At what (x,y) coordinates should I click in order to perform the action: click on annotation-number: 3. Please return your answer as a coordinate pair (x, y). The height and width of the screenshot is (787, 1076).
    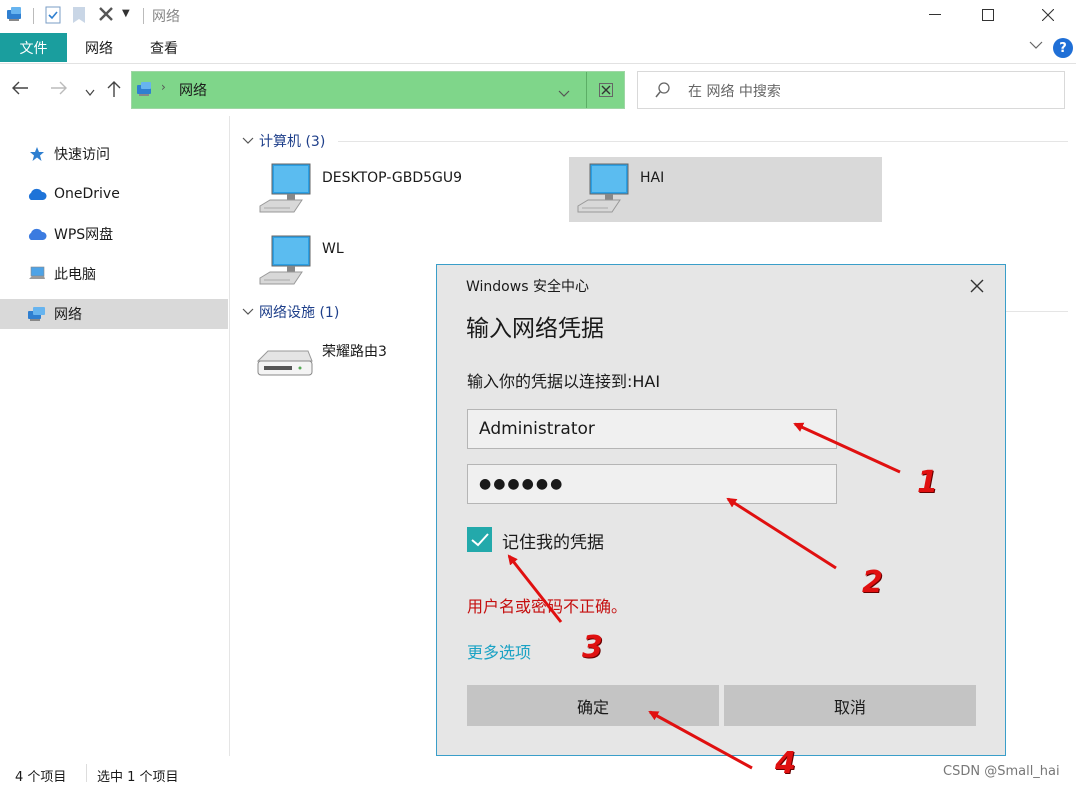
    Looking at the image, I should click on (592, 647).